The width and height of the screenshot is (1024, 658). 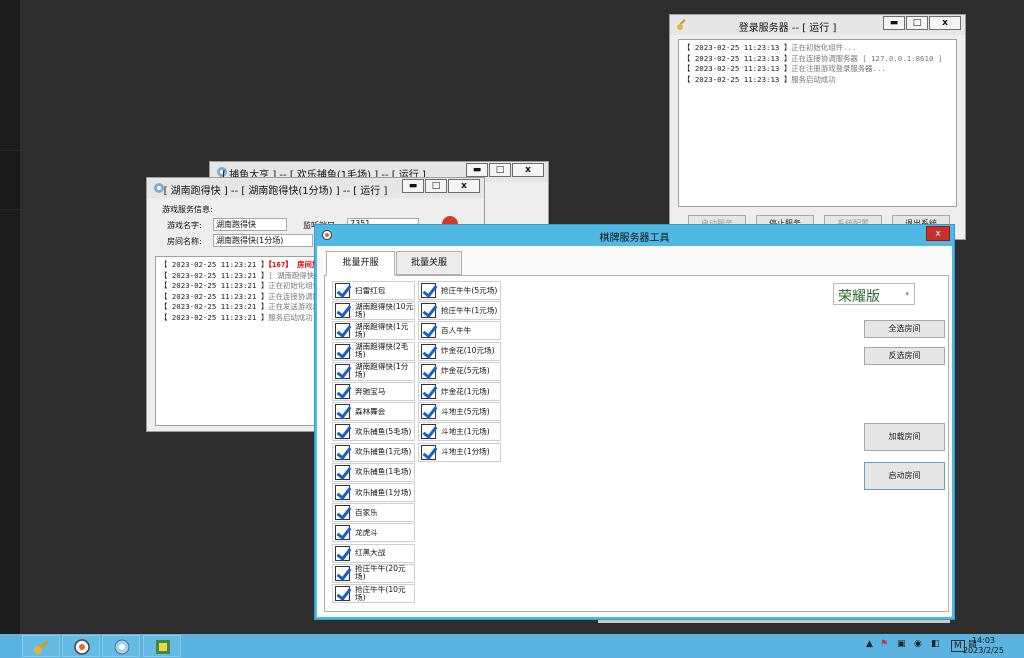 What do you see at coordinates (373, 472) in the screenshot?
I see `room-checkbox: 欢乐捕鱼(1毛场)` at bounding box center [373, 472].